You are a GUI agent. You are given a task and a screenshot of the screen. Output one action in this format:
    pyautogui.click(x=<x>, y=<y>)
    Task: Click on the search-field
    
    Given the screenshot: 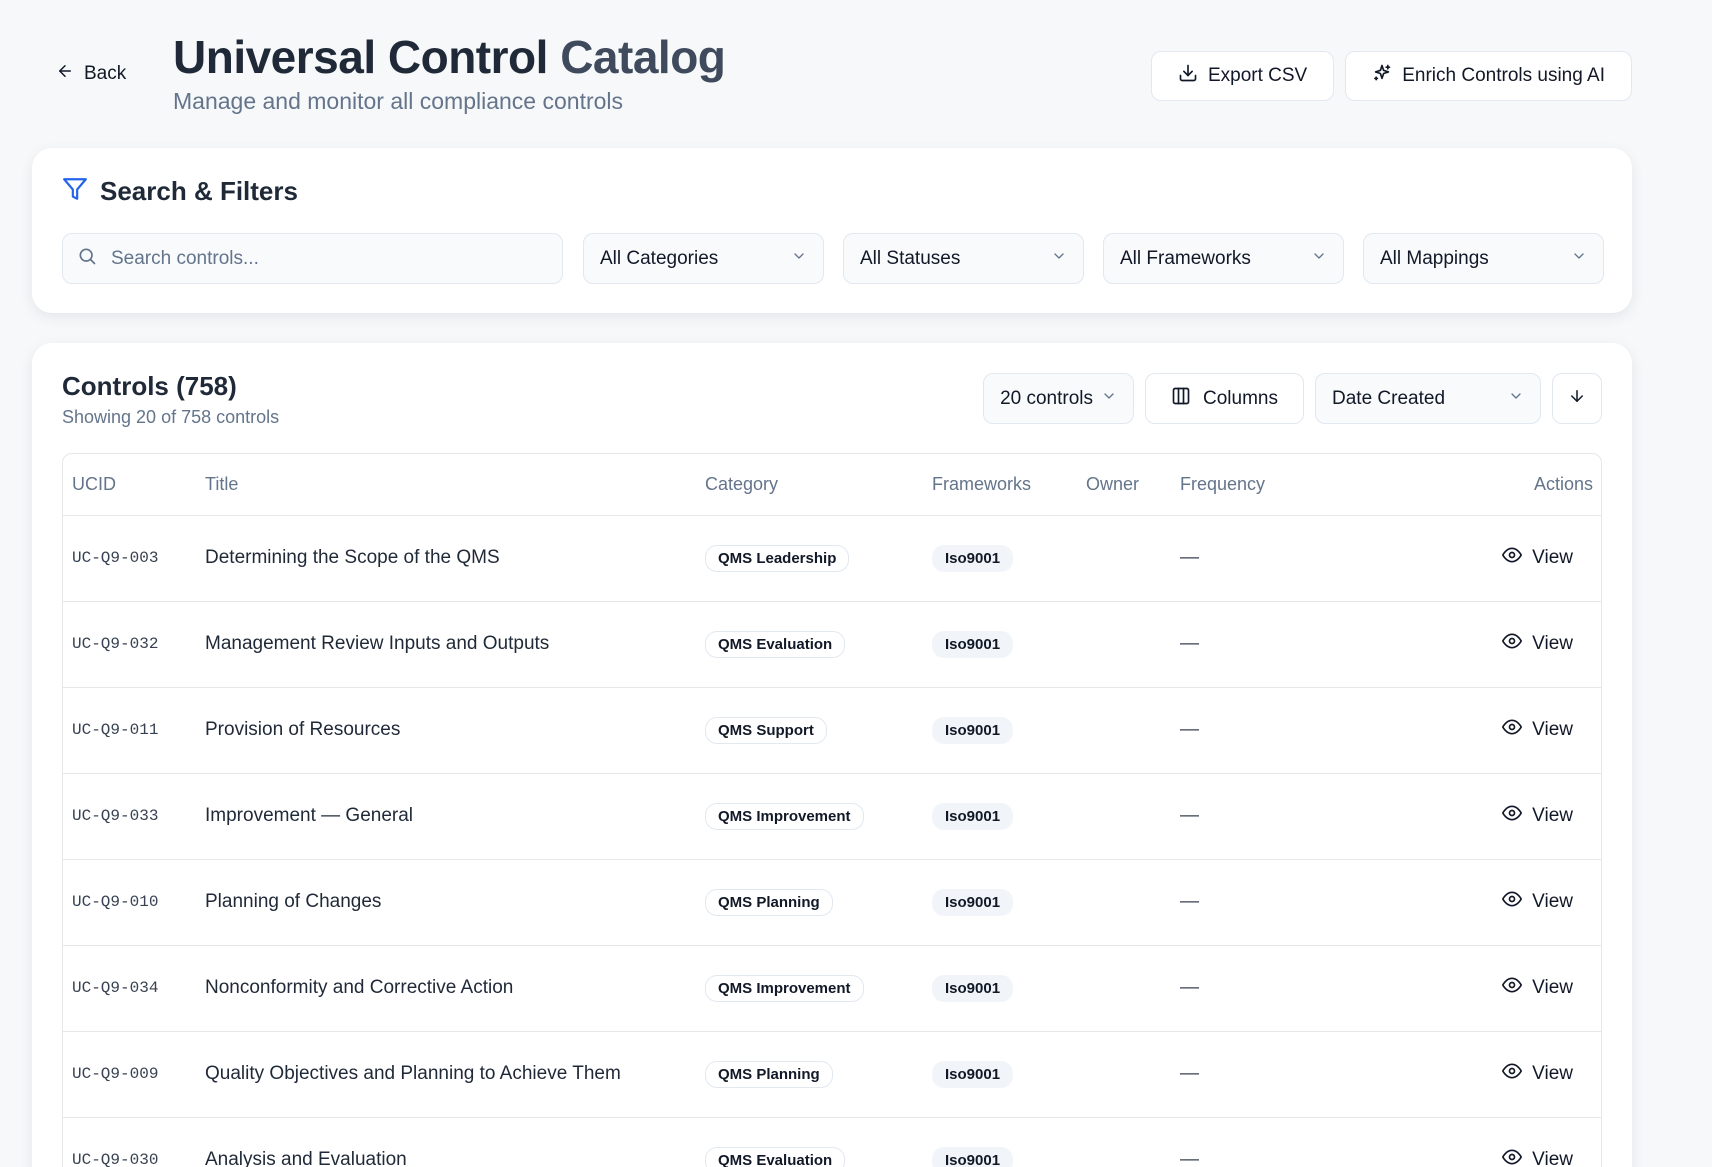 What is the action you would take?
    pyautogui.click(x=312, y=258)
    